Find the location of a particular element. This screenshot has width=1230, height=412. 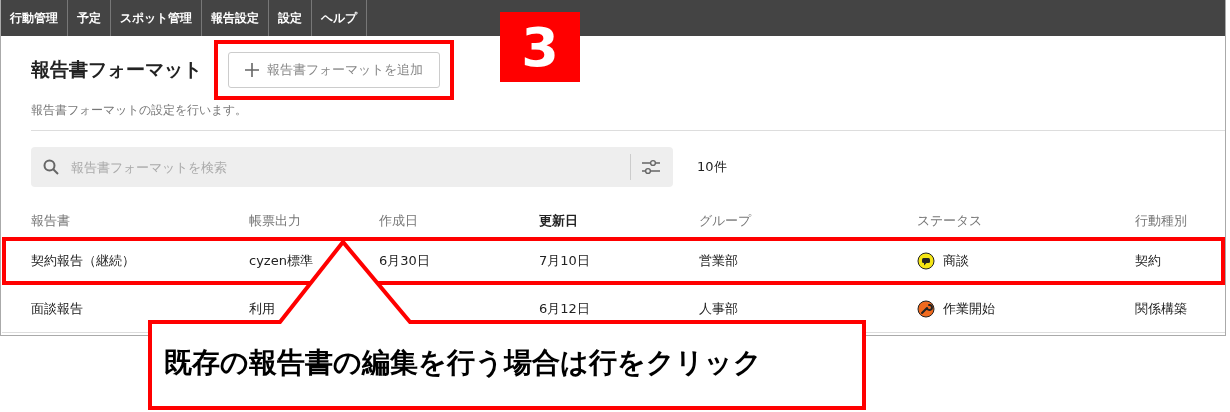

nav-tab: 報告設定 is located at coordinates (235, 18).